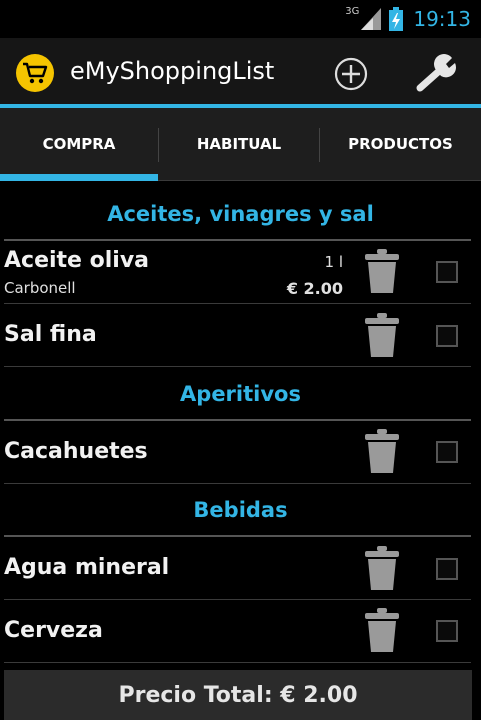 This screenshot has width=481, height=720. I want to click on item-name: Agua mineral, so click(87, 567).